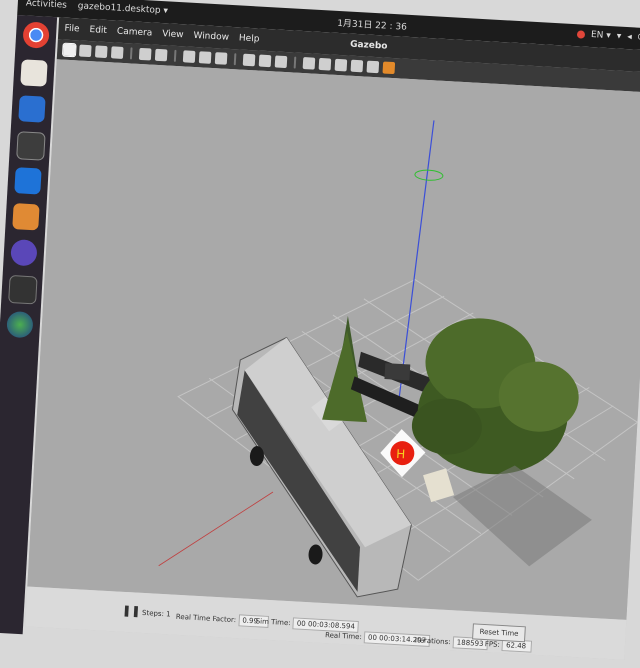  I want to click on directional-light-icon, so click(281, 62).